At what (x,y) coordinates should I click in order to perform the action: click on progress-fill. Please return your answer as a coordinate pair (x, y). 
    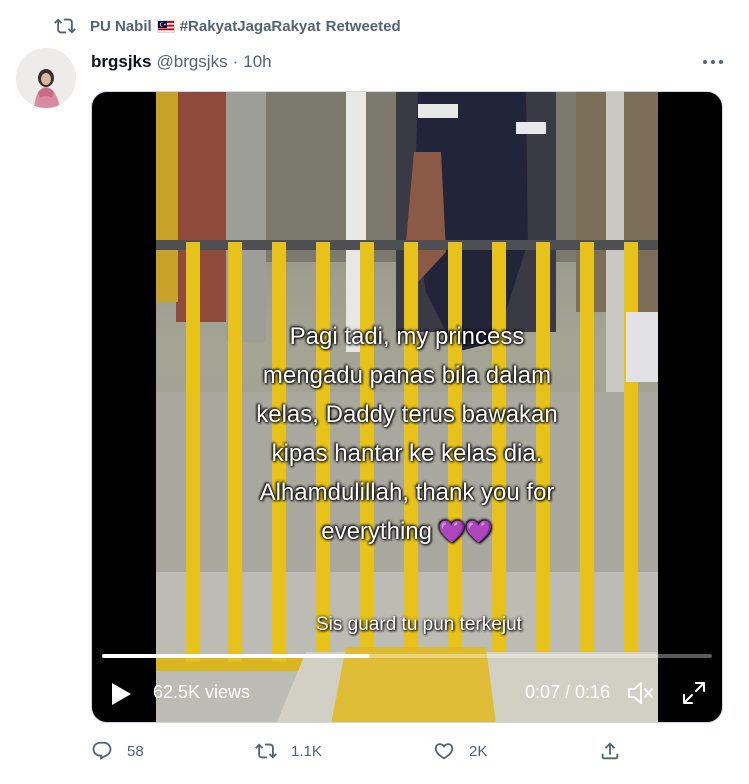
    Looking at the image, I should click on (236, 656).